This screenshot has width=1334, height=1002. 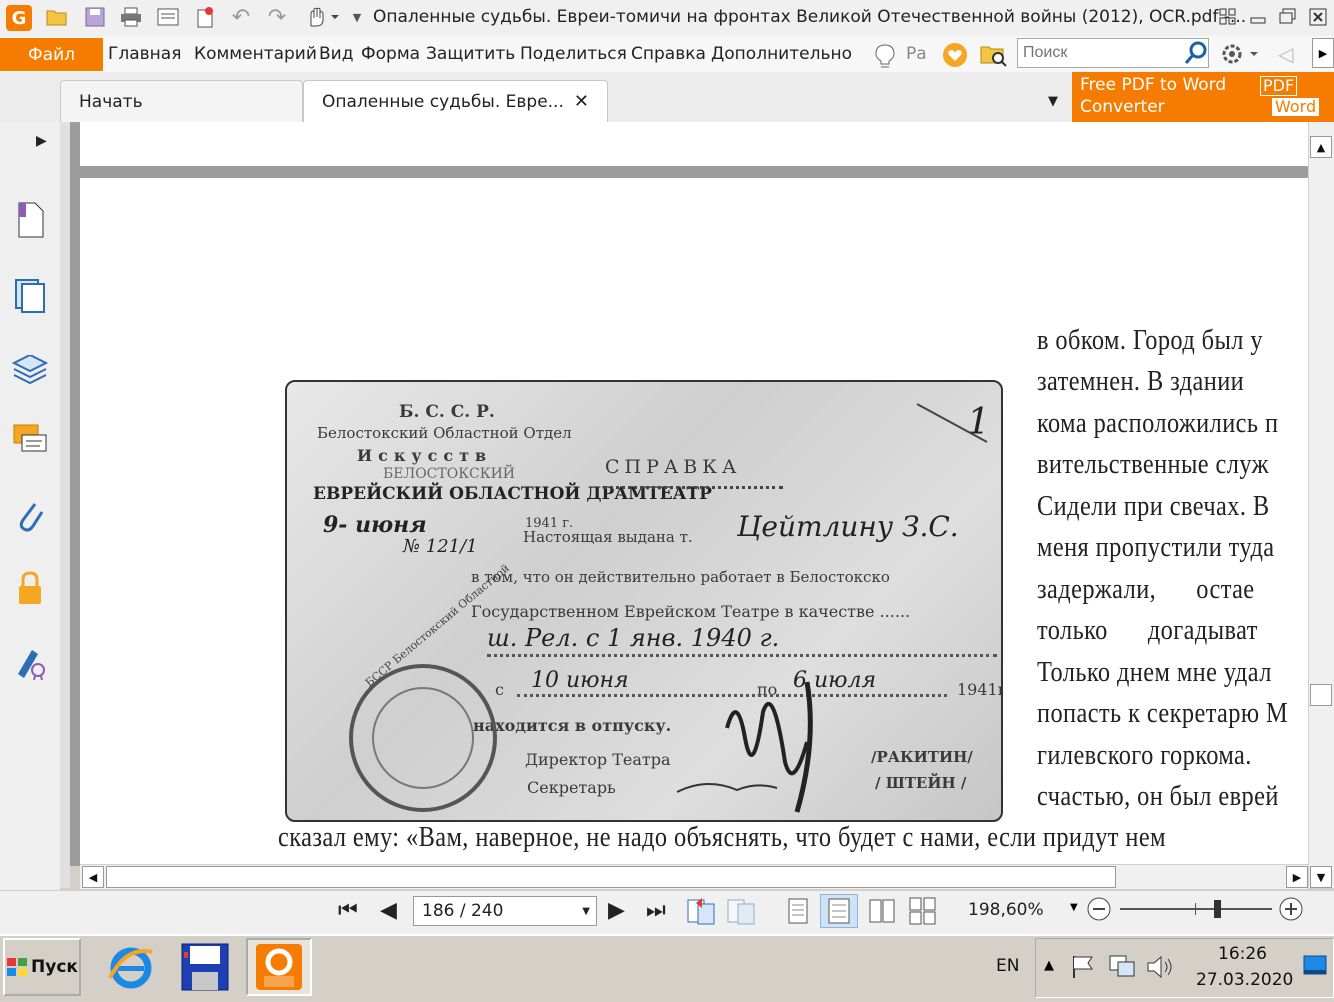 What do you see at coordinates (390, 54) in the screenshot?
I see `menu-form: Форма` at bounding box center [390, 54].